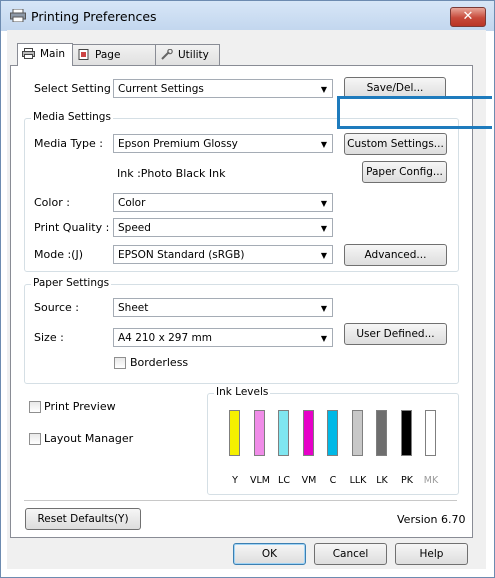  I want to click on footer-divider, so click(240, 500).